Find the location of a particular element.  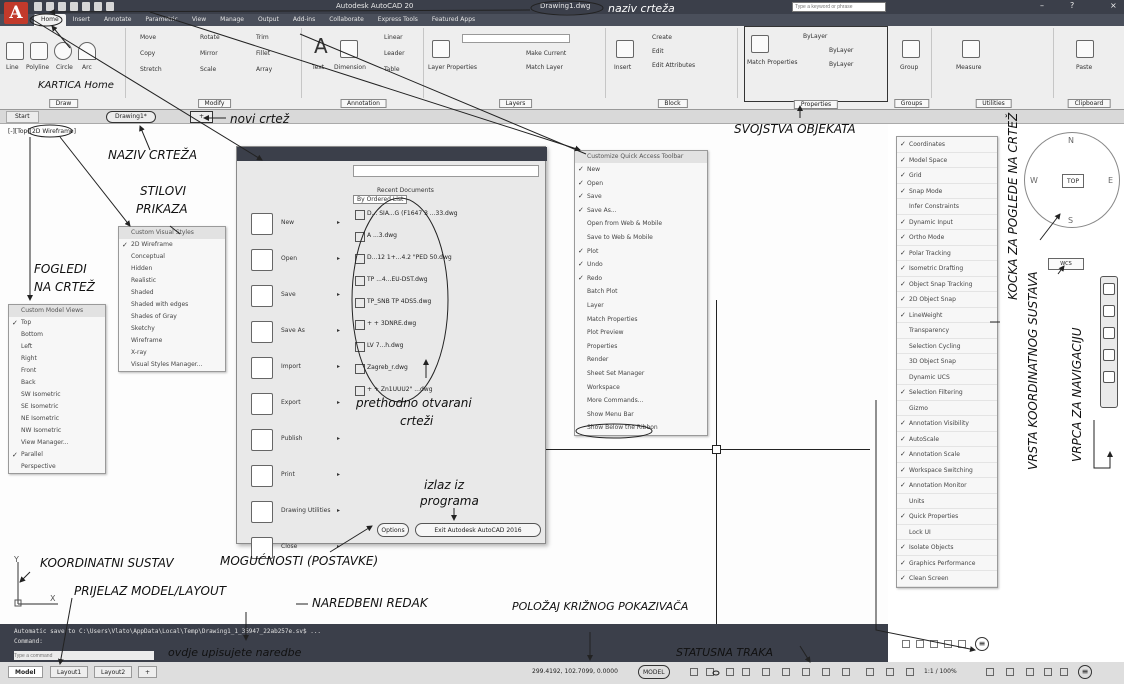

visual-style-item: X-ray is located at coordinates (172, 353).